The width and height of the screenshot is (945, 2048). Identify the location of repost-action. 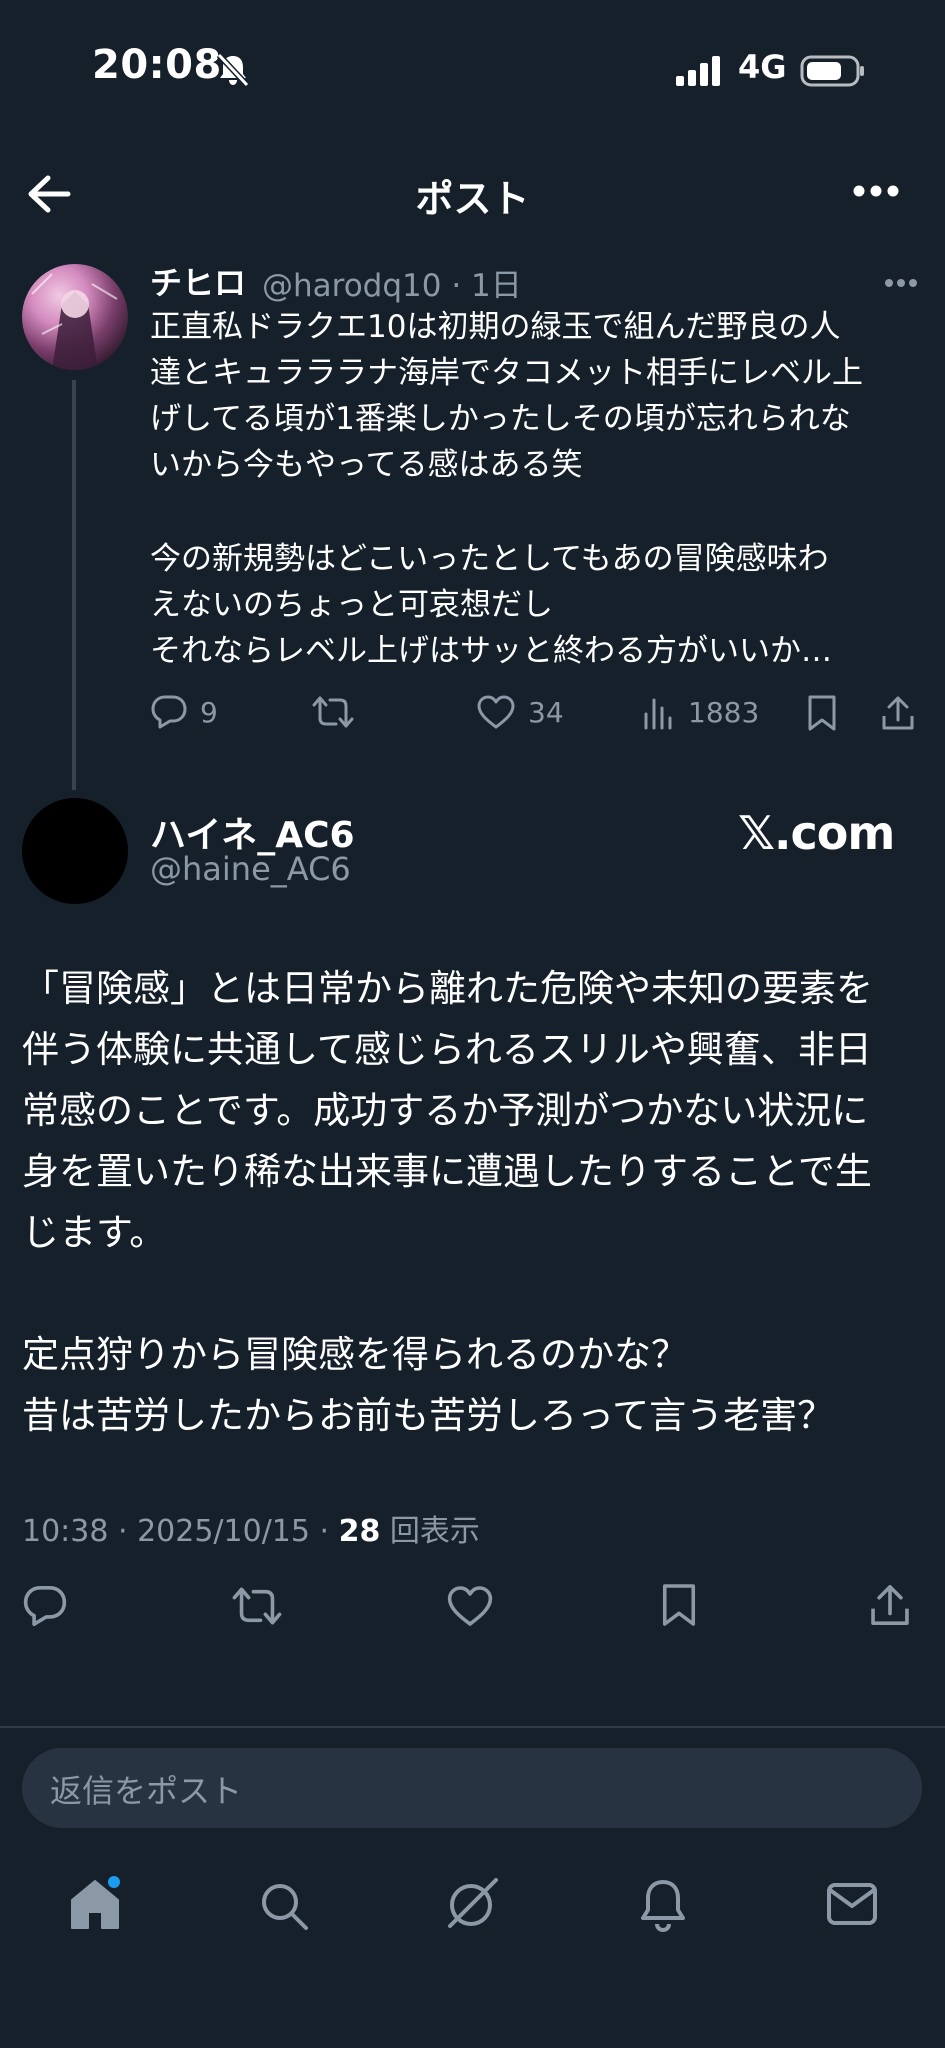
(333, 712).